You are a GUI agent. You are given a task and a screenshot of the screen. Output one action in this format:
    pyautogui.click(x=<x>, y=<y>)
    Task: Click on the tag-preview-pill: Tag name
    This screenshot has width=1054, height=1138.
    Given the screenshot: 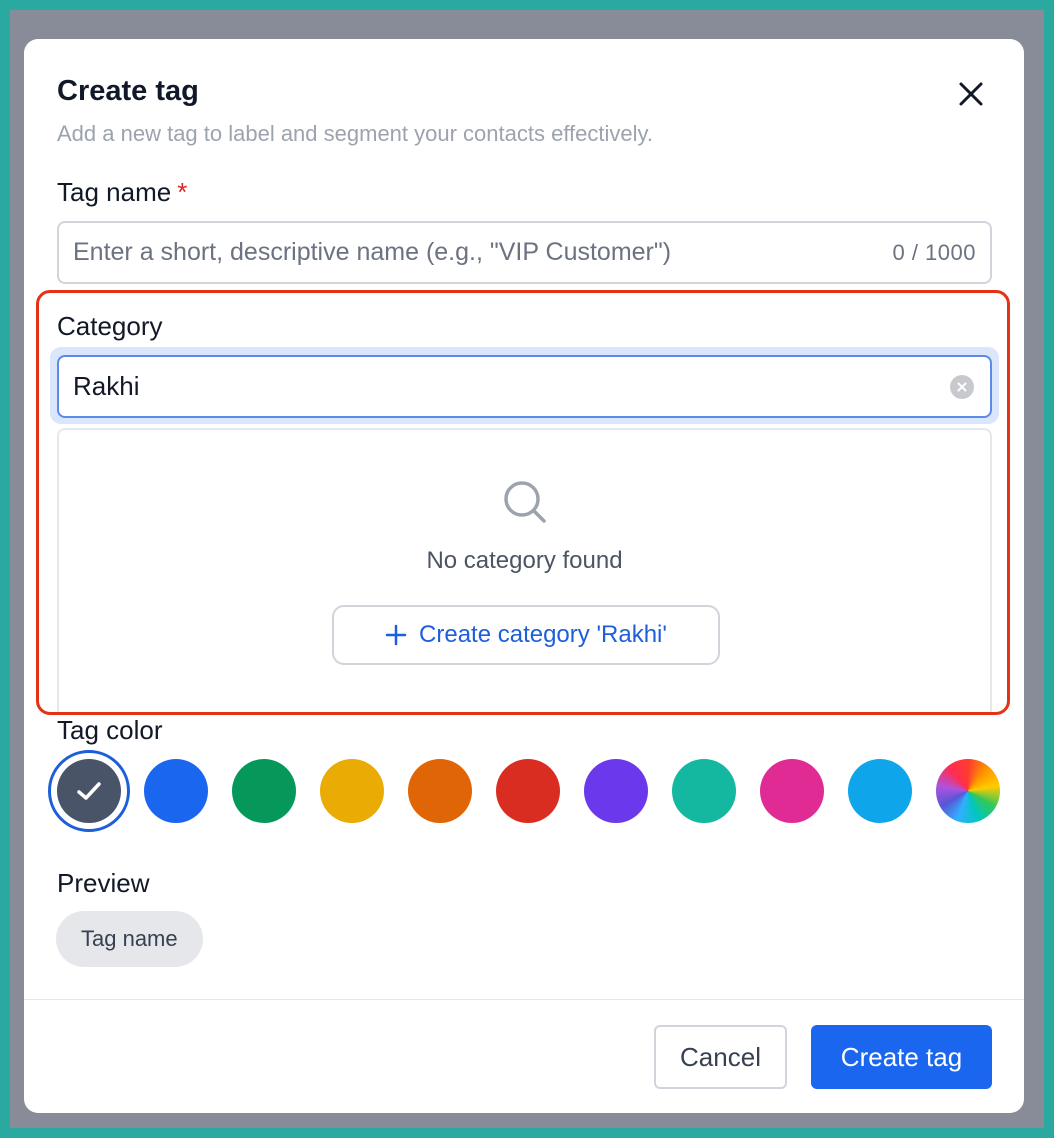 What is the action you would take?
    pyautogui.click(x=129, y=939)
    